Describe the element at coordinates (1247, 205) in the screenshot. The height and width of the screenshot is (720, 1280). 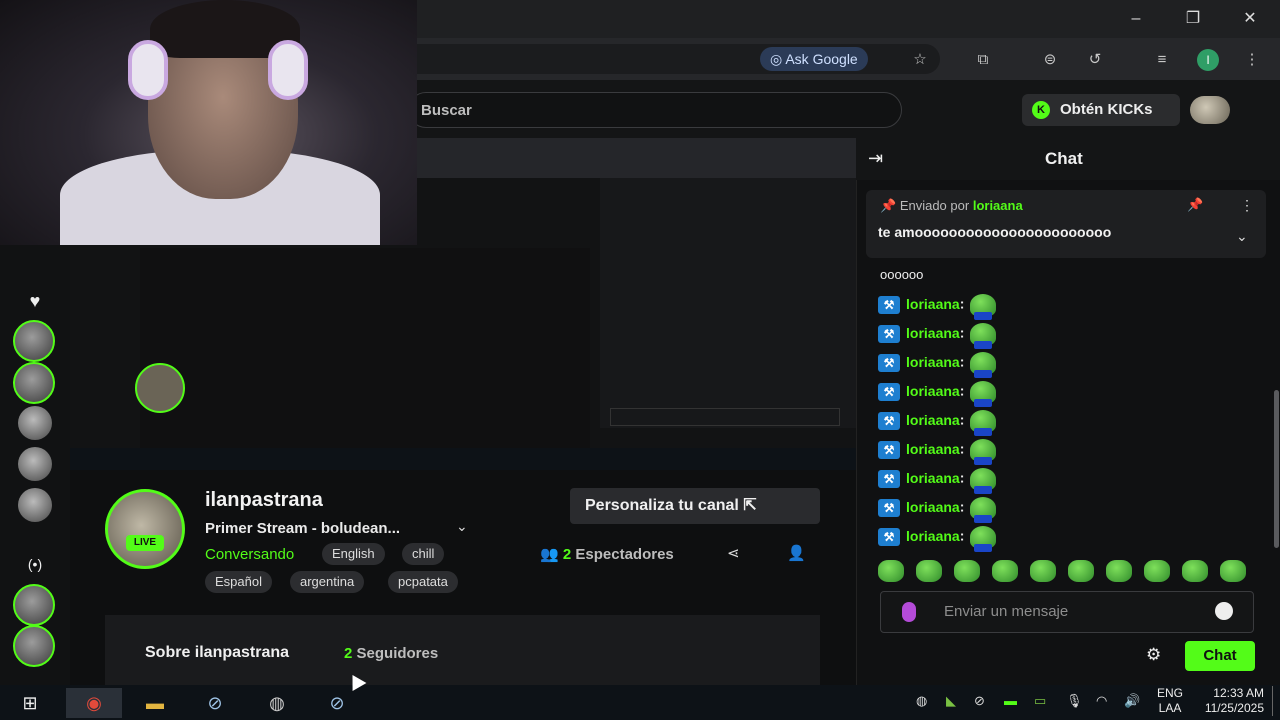
I see `more-options-icon: ⋮` at that location.